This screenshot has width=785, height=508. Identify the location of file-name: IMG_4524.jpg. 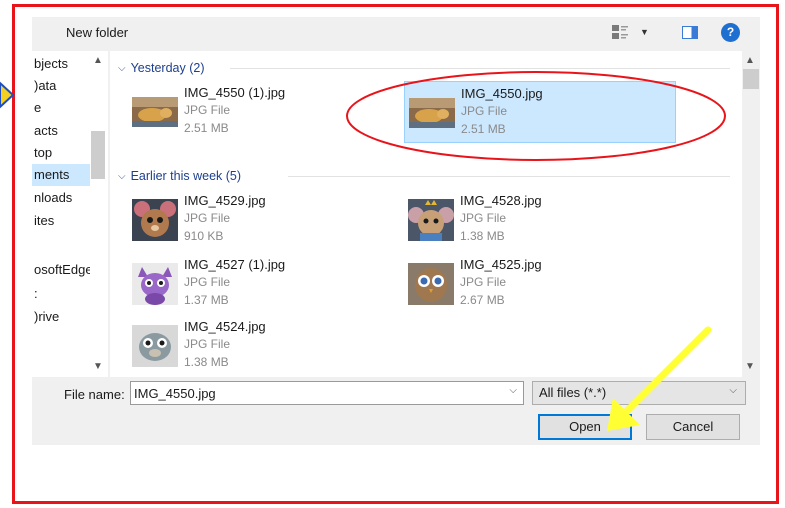
(225, 326).